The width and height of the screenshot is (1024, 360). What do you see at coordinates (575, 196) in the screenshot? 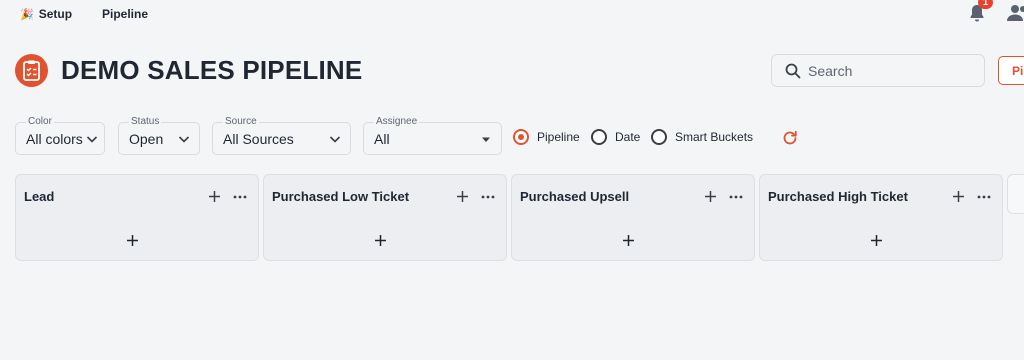
I see `column-title: Purchased Upsell` at bounding box center [575, 196].